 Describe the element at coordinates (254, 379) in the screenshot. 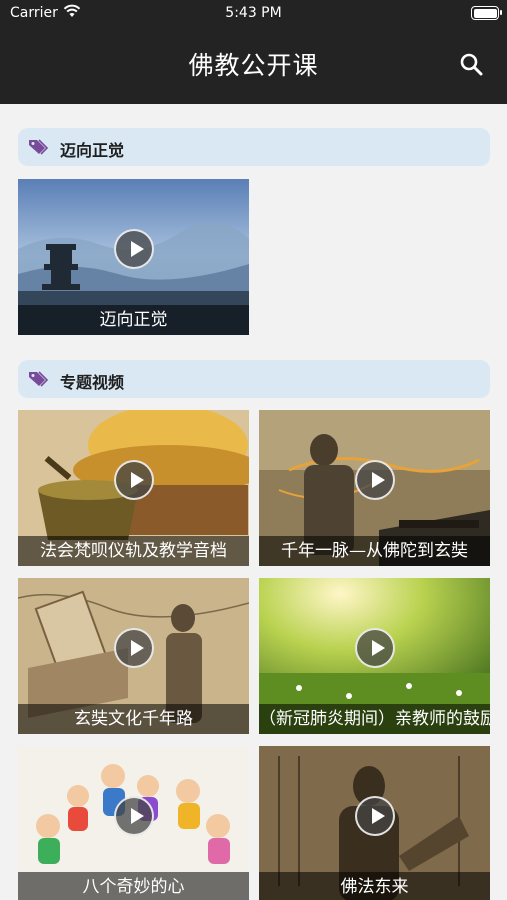

I see `section-header-topics: 专题视频` at that location.